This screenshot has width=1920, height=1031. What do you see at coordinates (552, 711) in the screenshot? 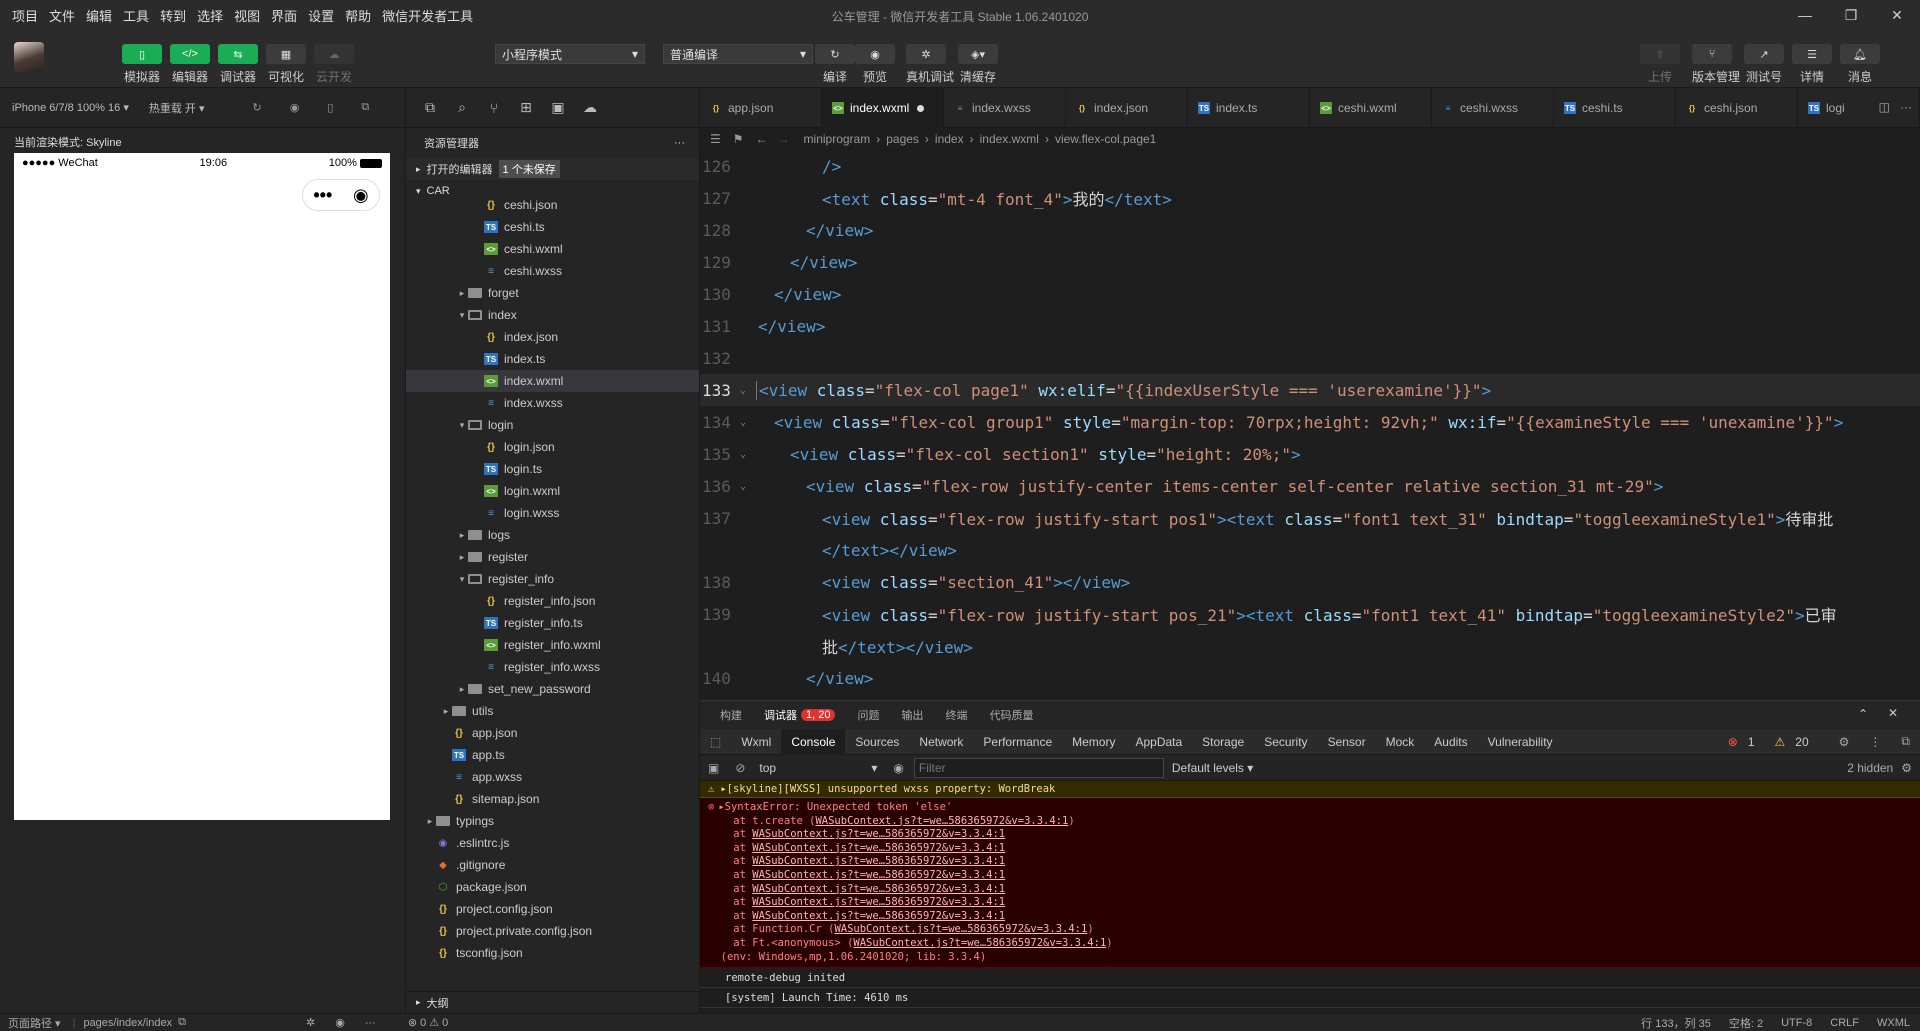
I see `tree-folder: ▸ utils` at bounding box center [552, 711].